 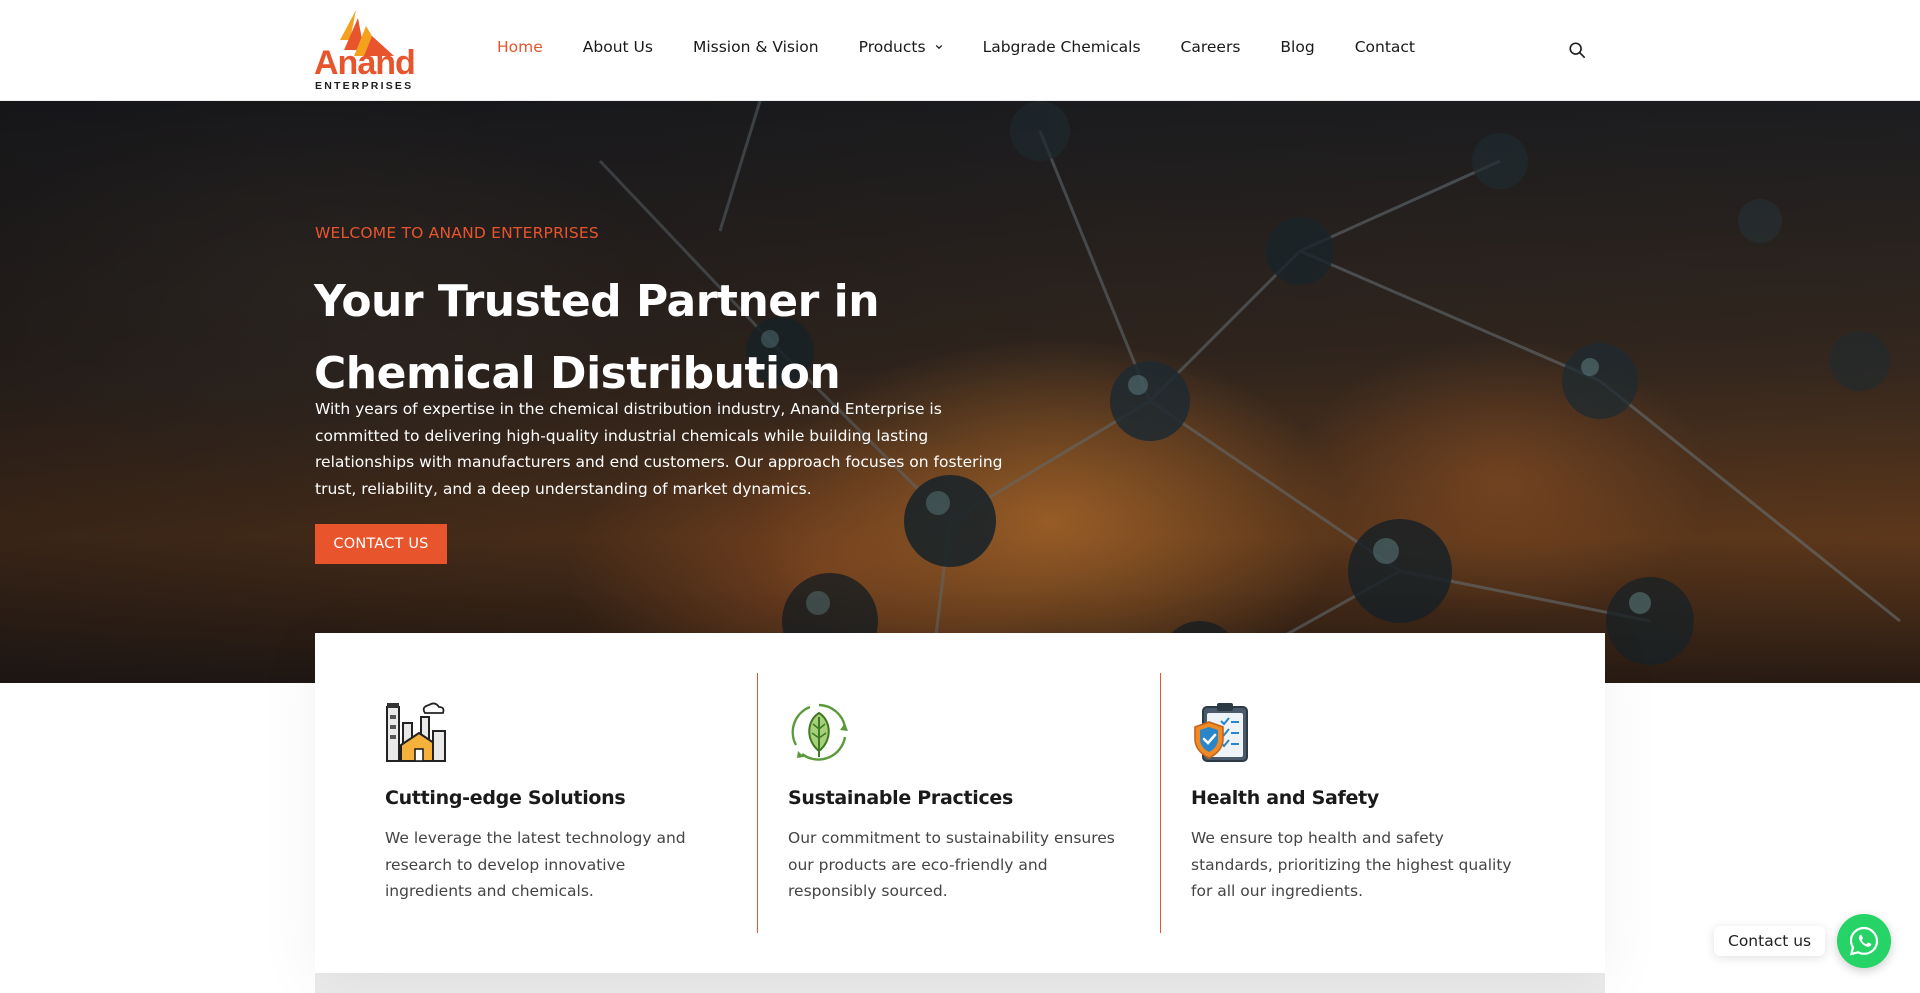 What do you see at coordinates (364, 86) in the screenshot?
I see `logo-subtitle: ENTERPRISES` at bounding box center [364, 86].